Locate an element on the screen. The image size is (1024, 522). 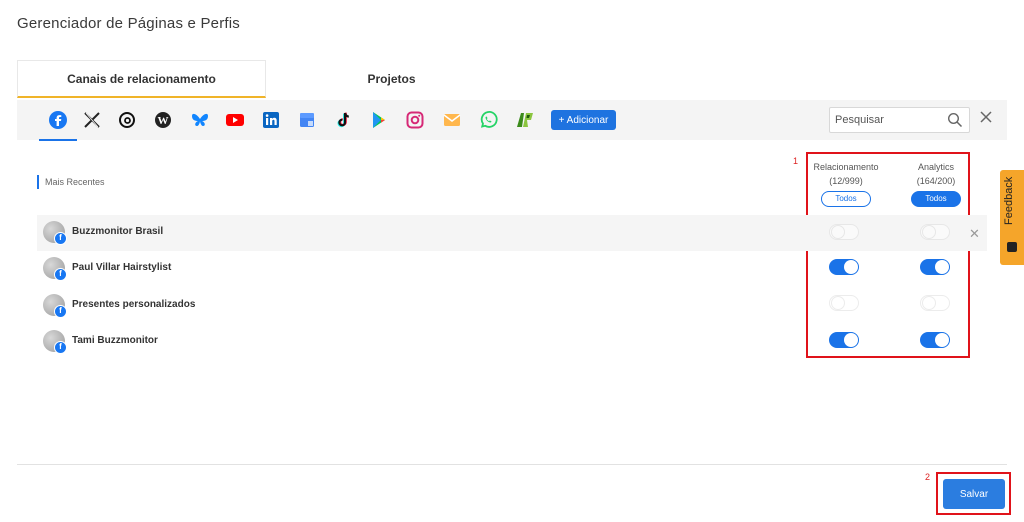
wordpress-icon: W is located at coordinates (163, 120).